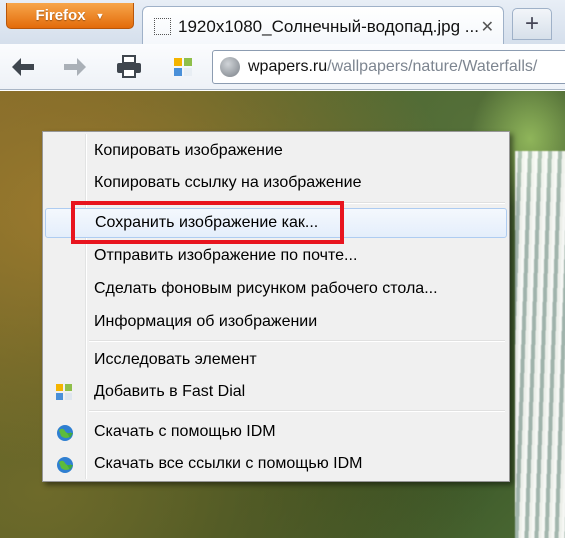  I want to click on menu-item-label: Скачать все ссылки с помощью IDM, so click(228, 463).